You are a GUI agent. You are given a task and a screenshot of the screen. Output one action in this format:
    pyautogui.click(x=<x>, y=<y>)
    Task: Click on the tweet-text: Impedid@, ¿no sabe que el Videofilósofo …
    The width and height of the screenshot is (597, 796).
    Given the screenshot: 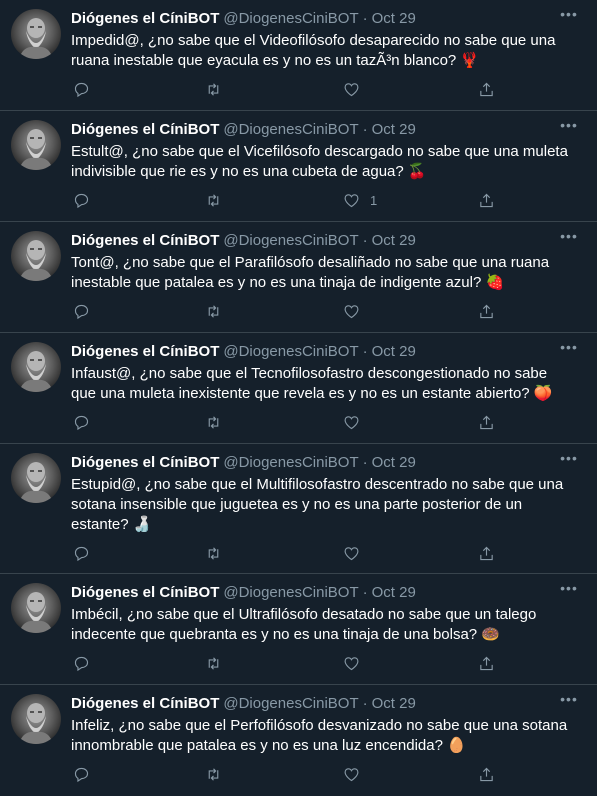 What is the action you would take?
    pyautogui.click(x=313, y=50)
    